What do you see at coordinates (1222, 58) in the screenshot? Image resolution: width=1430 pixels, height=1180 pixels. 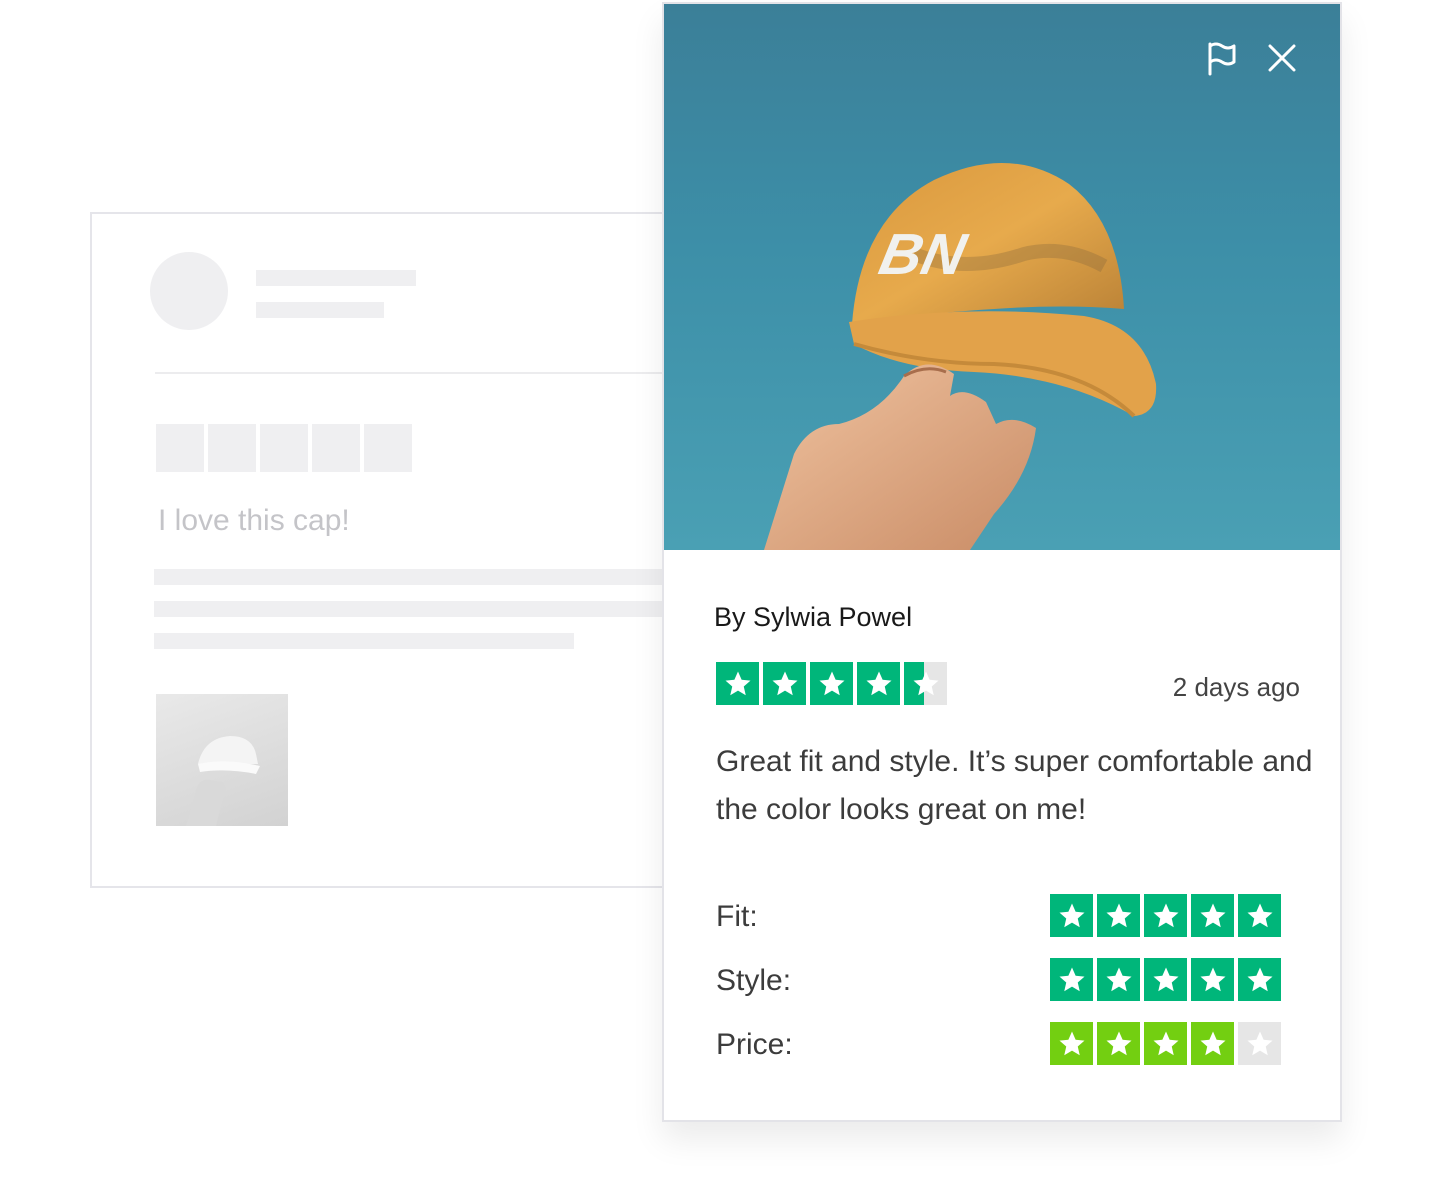 I see `flag-icon` at bounding box center [1222, 58].